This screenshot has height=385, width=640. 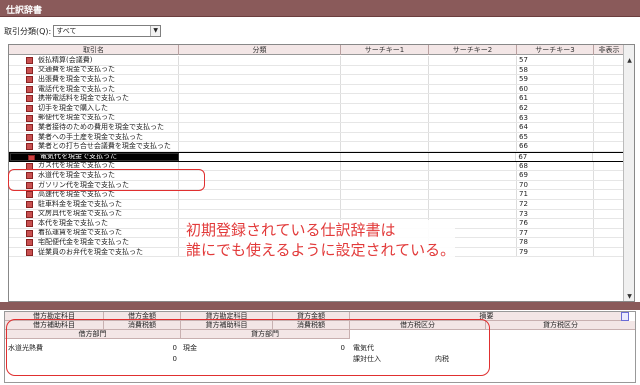 I want to click on row-searchkey3-cell: 72, so click(x=555, y=204).